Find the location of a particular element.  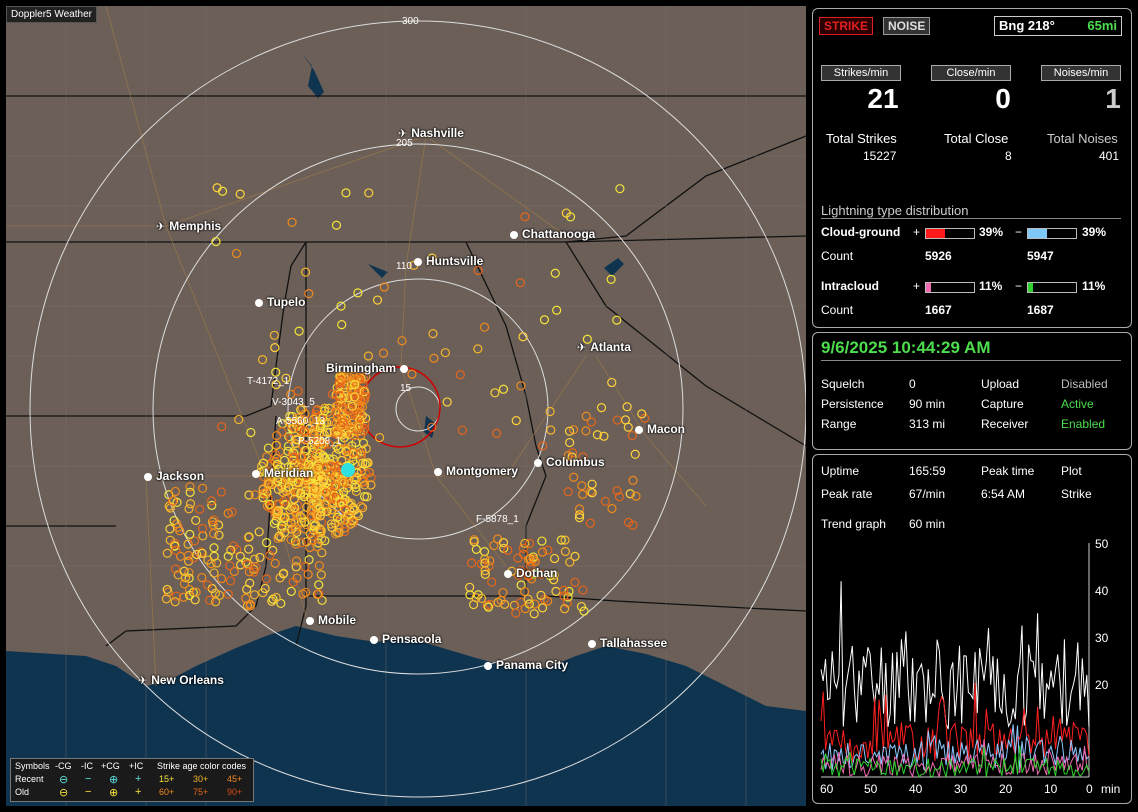

ring-label-110: 110 is located at coordinates (404, 266).